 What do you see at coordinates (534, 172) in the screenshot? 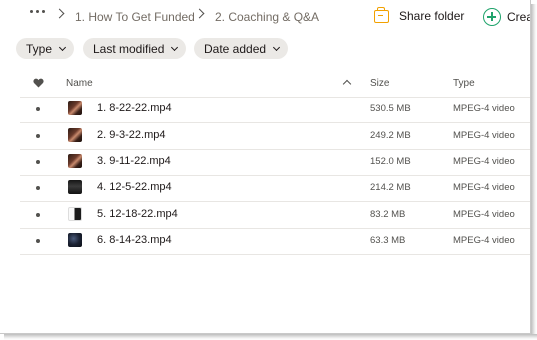
I see `window-shadow-right` at bounding box center [534, 172].